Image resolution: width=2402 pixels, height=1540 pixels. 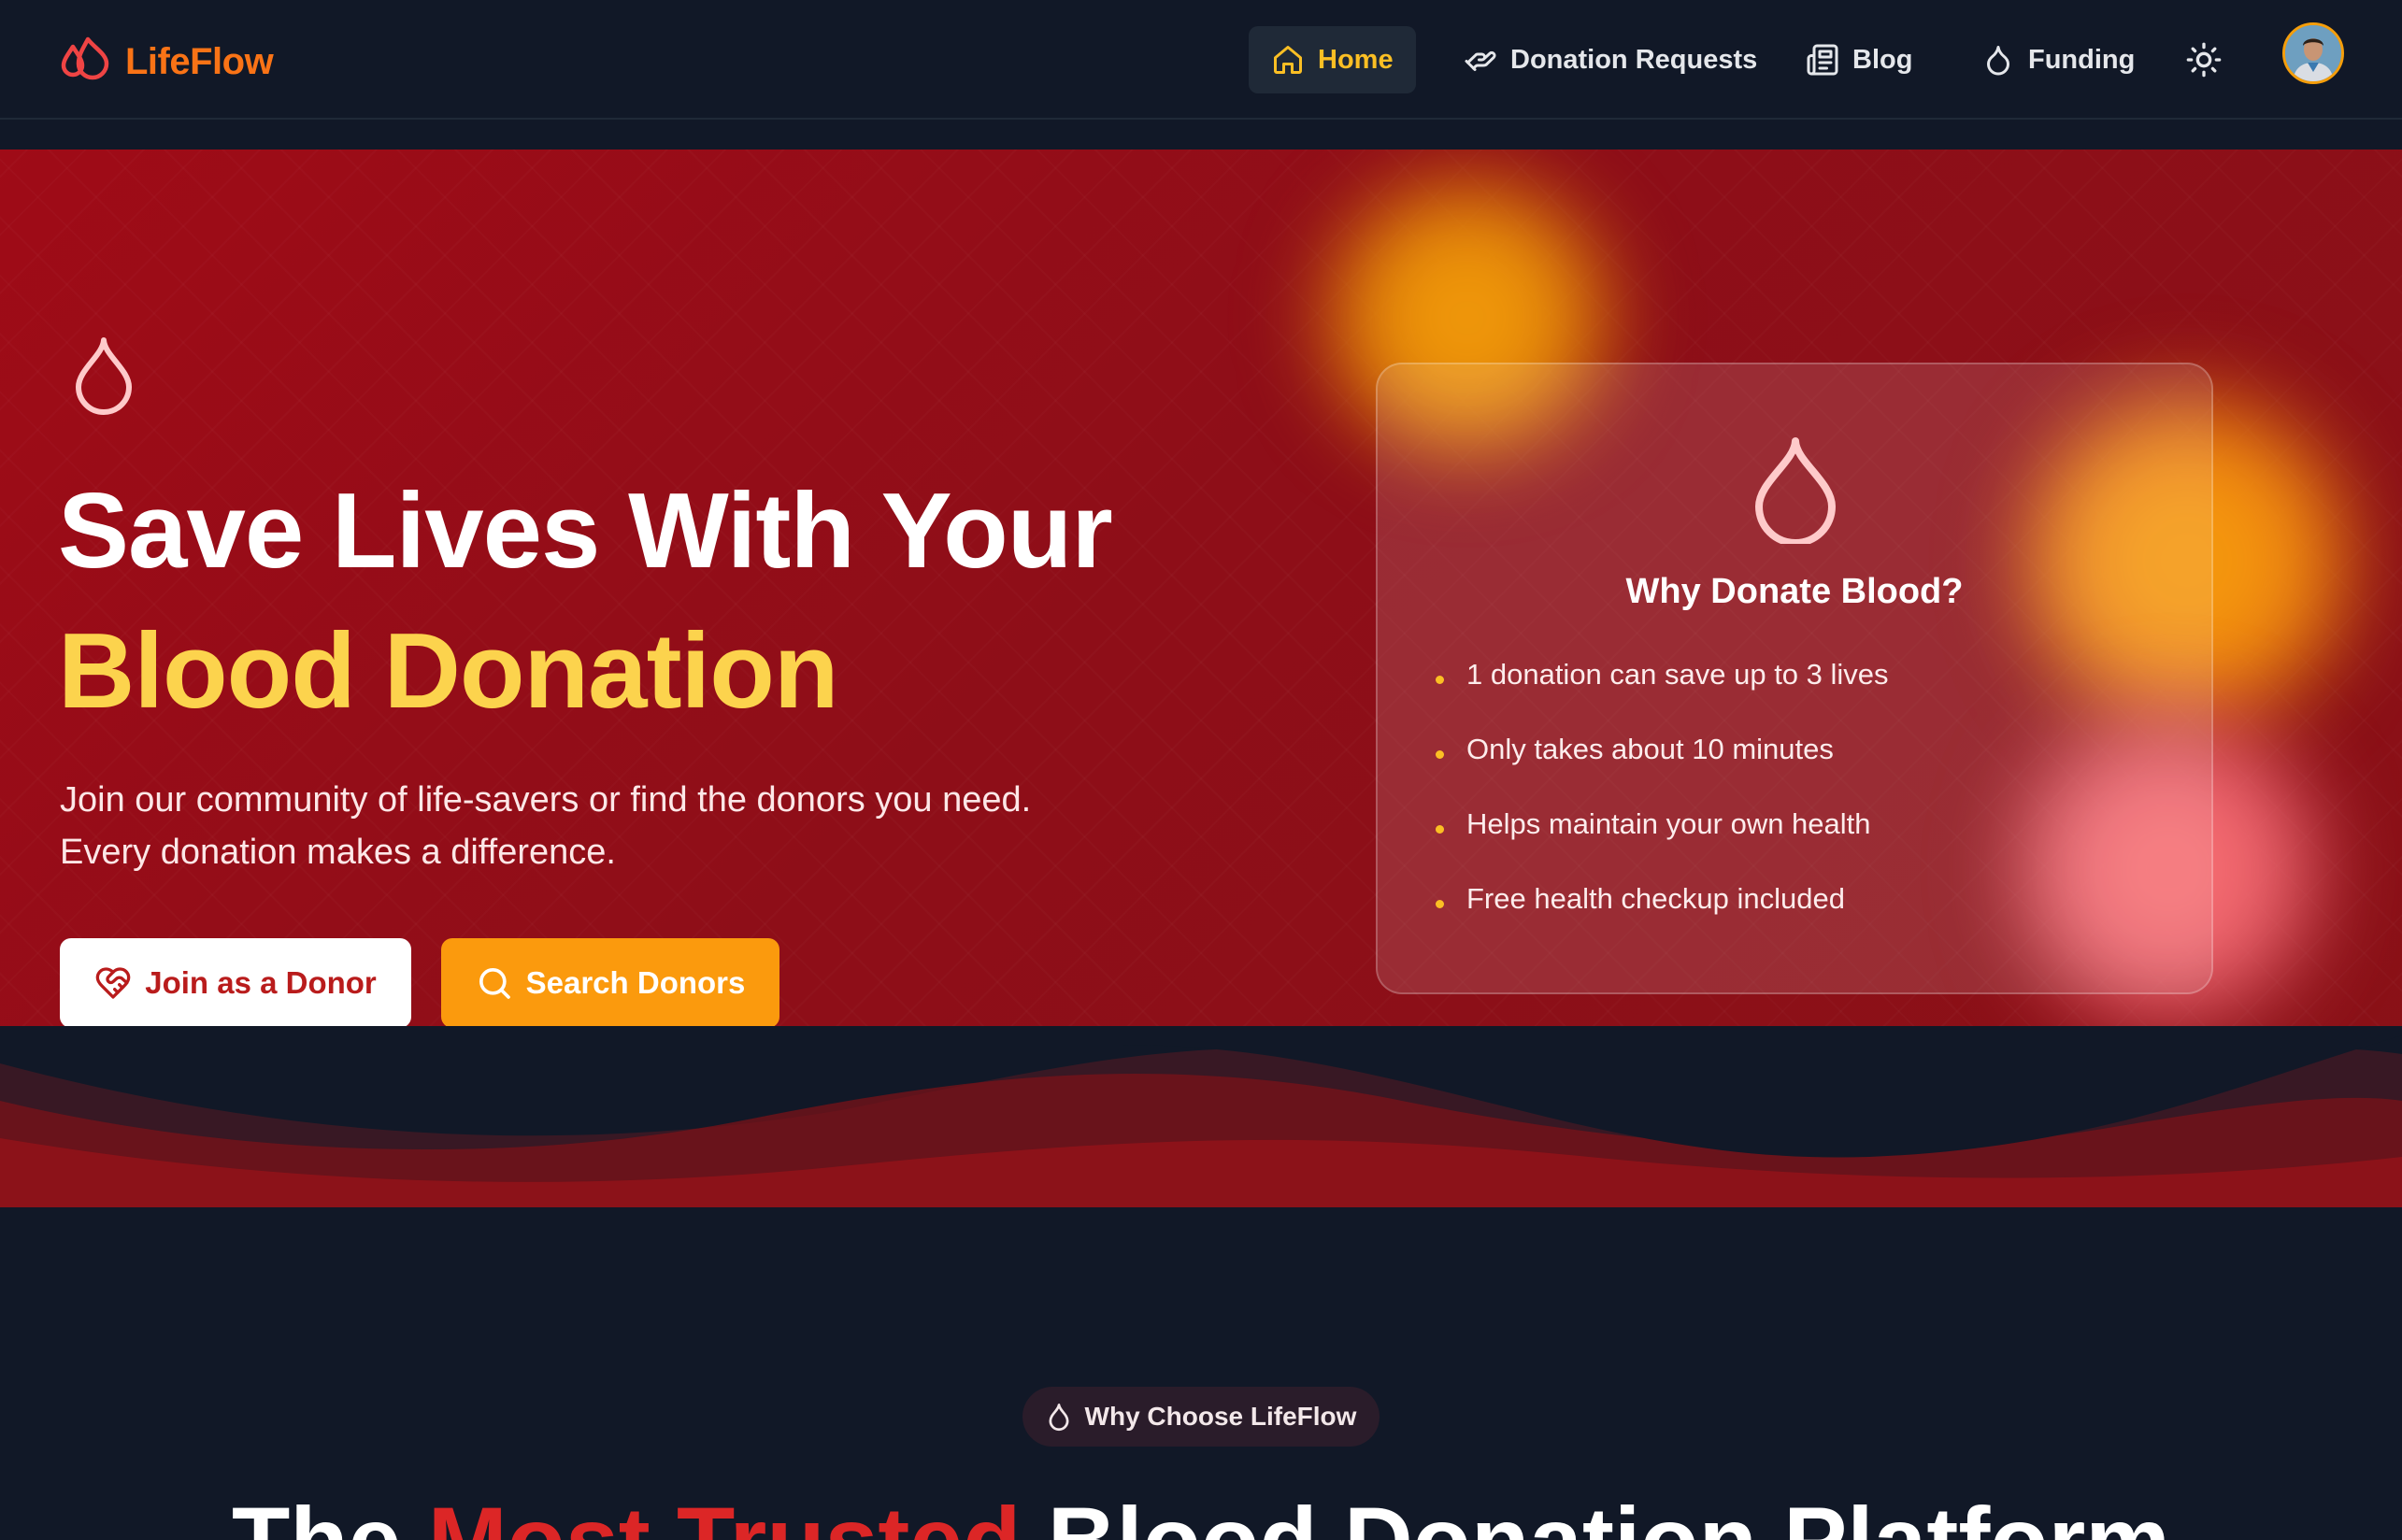 I want to click on search-icon, so click(x=494, y=983).